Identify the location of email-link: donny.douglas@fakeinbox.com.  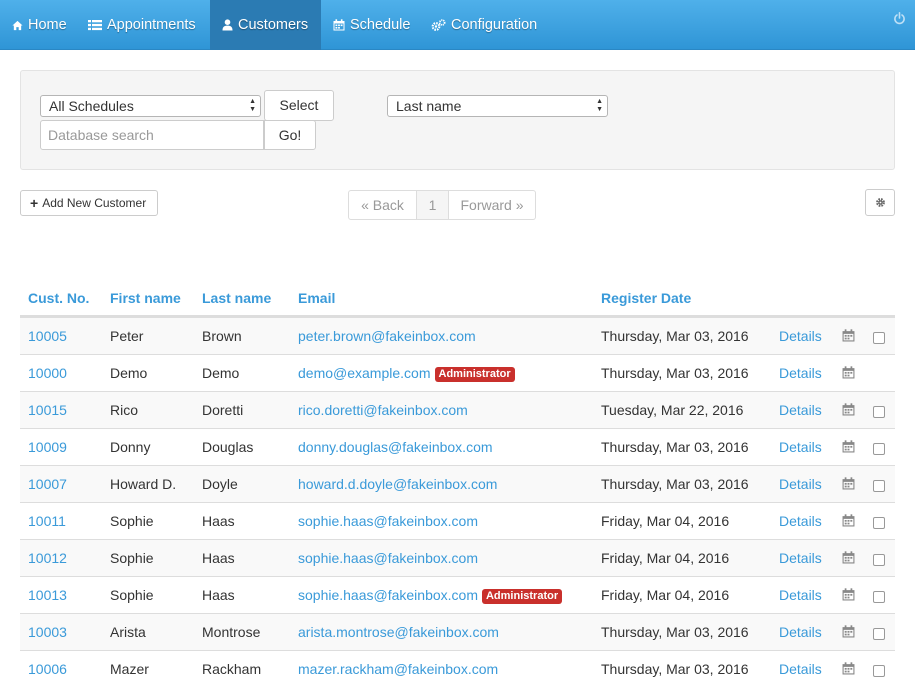
(395, 447).